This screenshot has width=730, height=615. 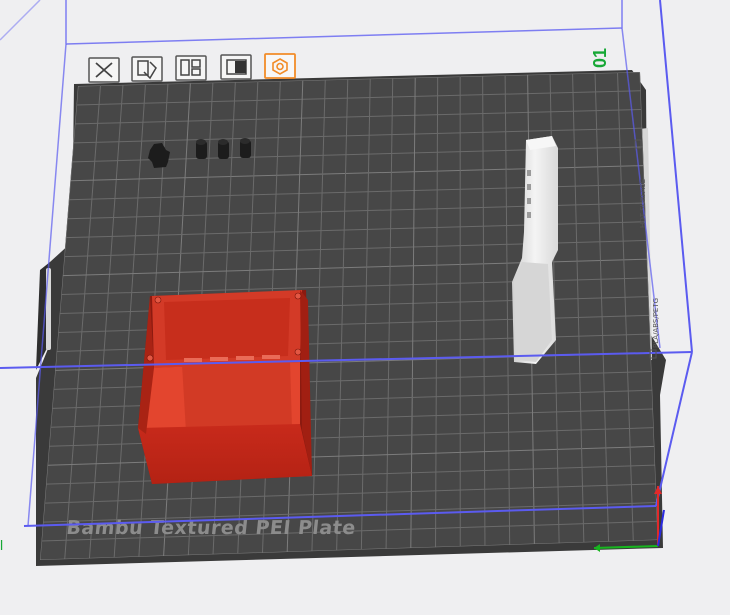 I want to click on lock-plate-button, so click(x=236, y=67).